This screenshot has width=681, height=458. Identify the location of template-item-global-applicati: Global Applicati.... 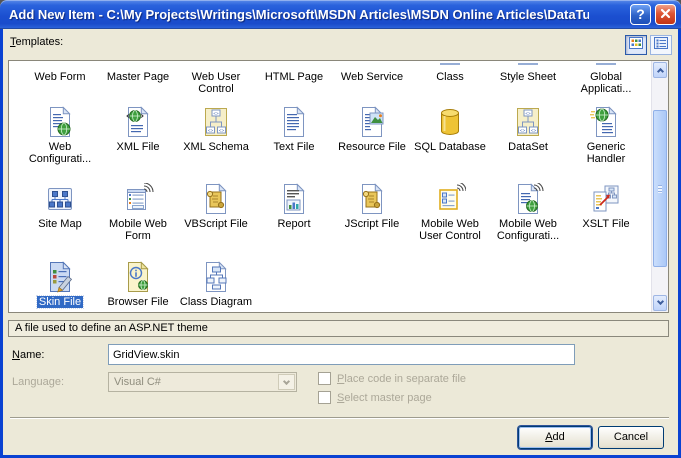
(606, 82).